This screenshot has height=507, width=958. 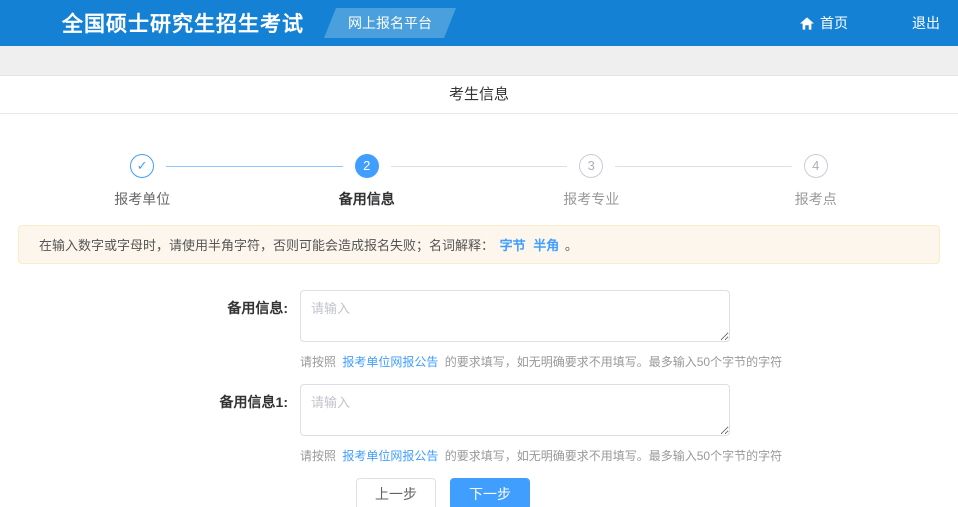 I want to click on step-backup-info: 2 备用信息, so click(x=411, y=181).